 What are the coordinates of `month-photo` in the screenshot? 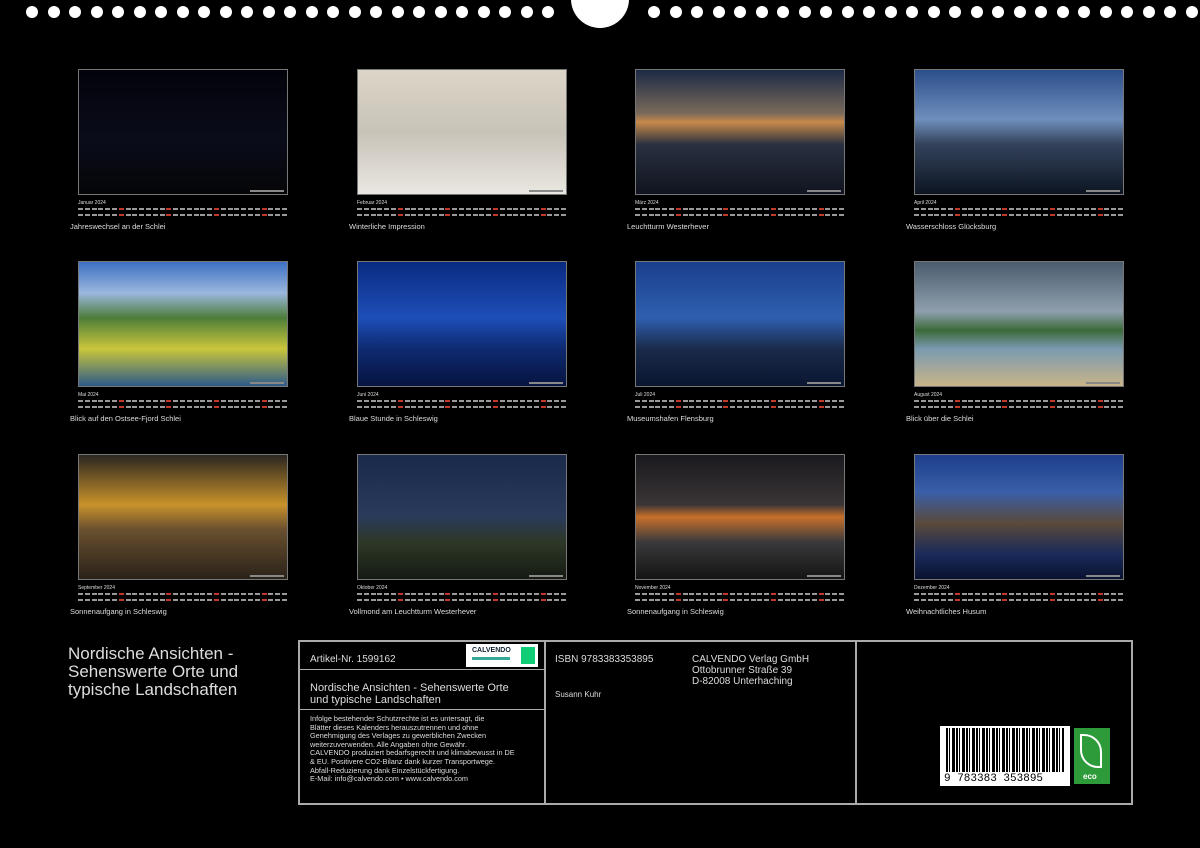 It's located at (462, 132).